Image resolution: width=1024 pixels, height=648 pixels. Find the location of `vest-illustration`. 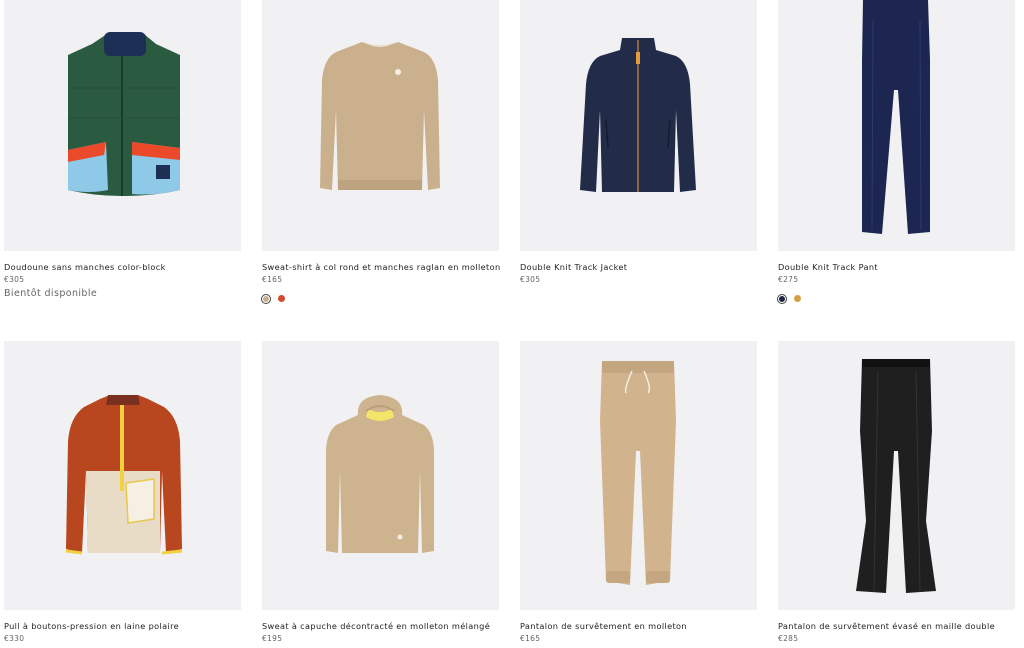

vest-illustration is located at coordinates (124, 114).